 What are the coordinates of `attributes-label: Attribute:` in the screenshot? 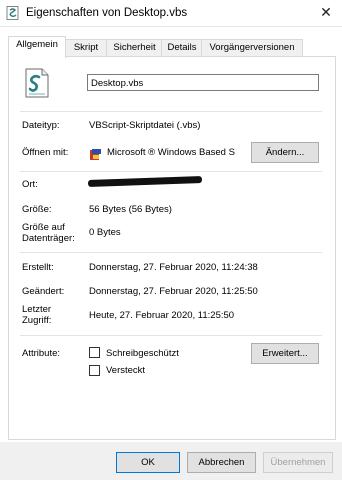 It's located at (41, 353).